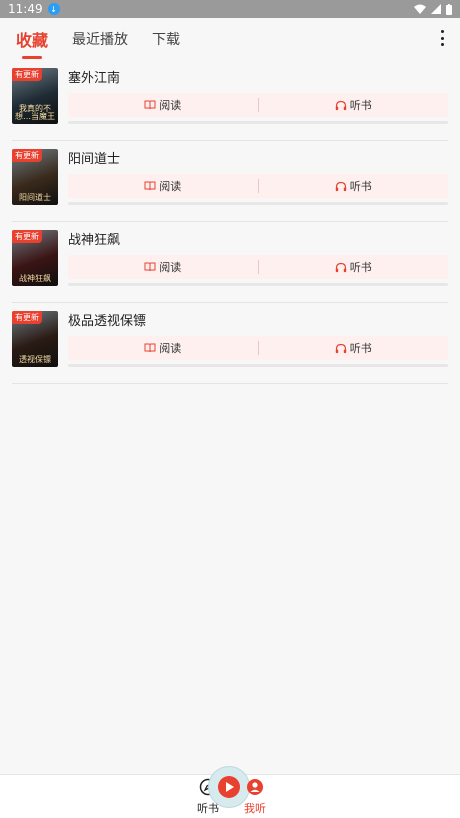  What do you see at coordinates (35, 112) in the screenshot?
I see `cover-title-art: 我真的不想…当魔王` at bounding box center [35, 112].